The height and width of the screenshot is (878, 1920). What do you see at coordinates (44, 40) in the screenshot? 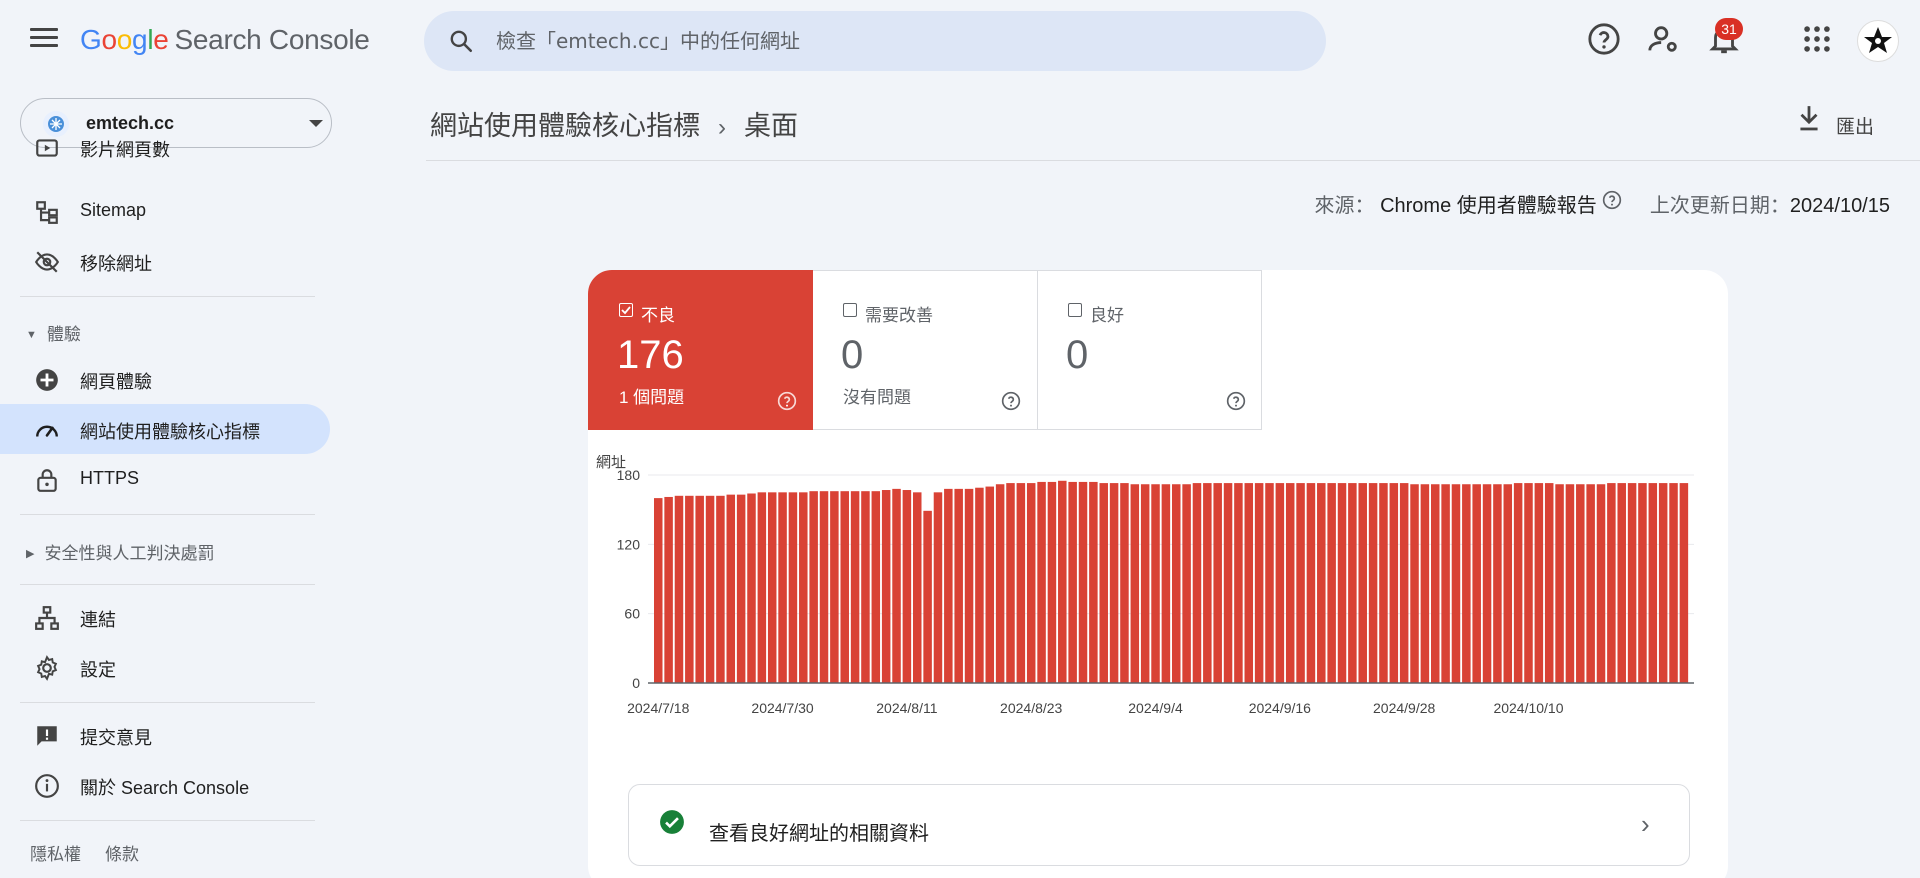
I see `main-menu-icon` at bounding box center [44, 40].